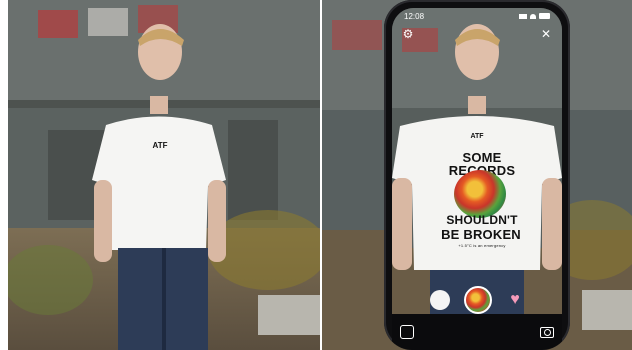 Image resolution: width=632 pixels, height=350 pixels. Describe the element at coordinates (546, 34) in the screenshot. I see `close-icon: ✕` at that location.